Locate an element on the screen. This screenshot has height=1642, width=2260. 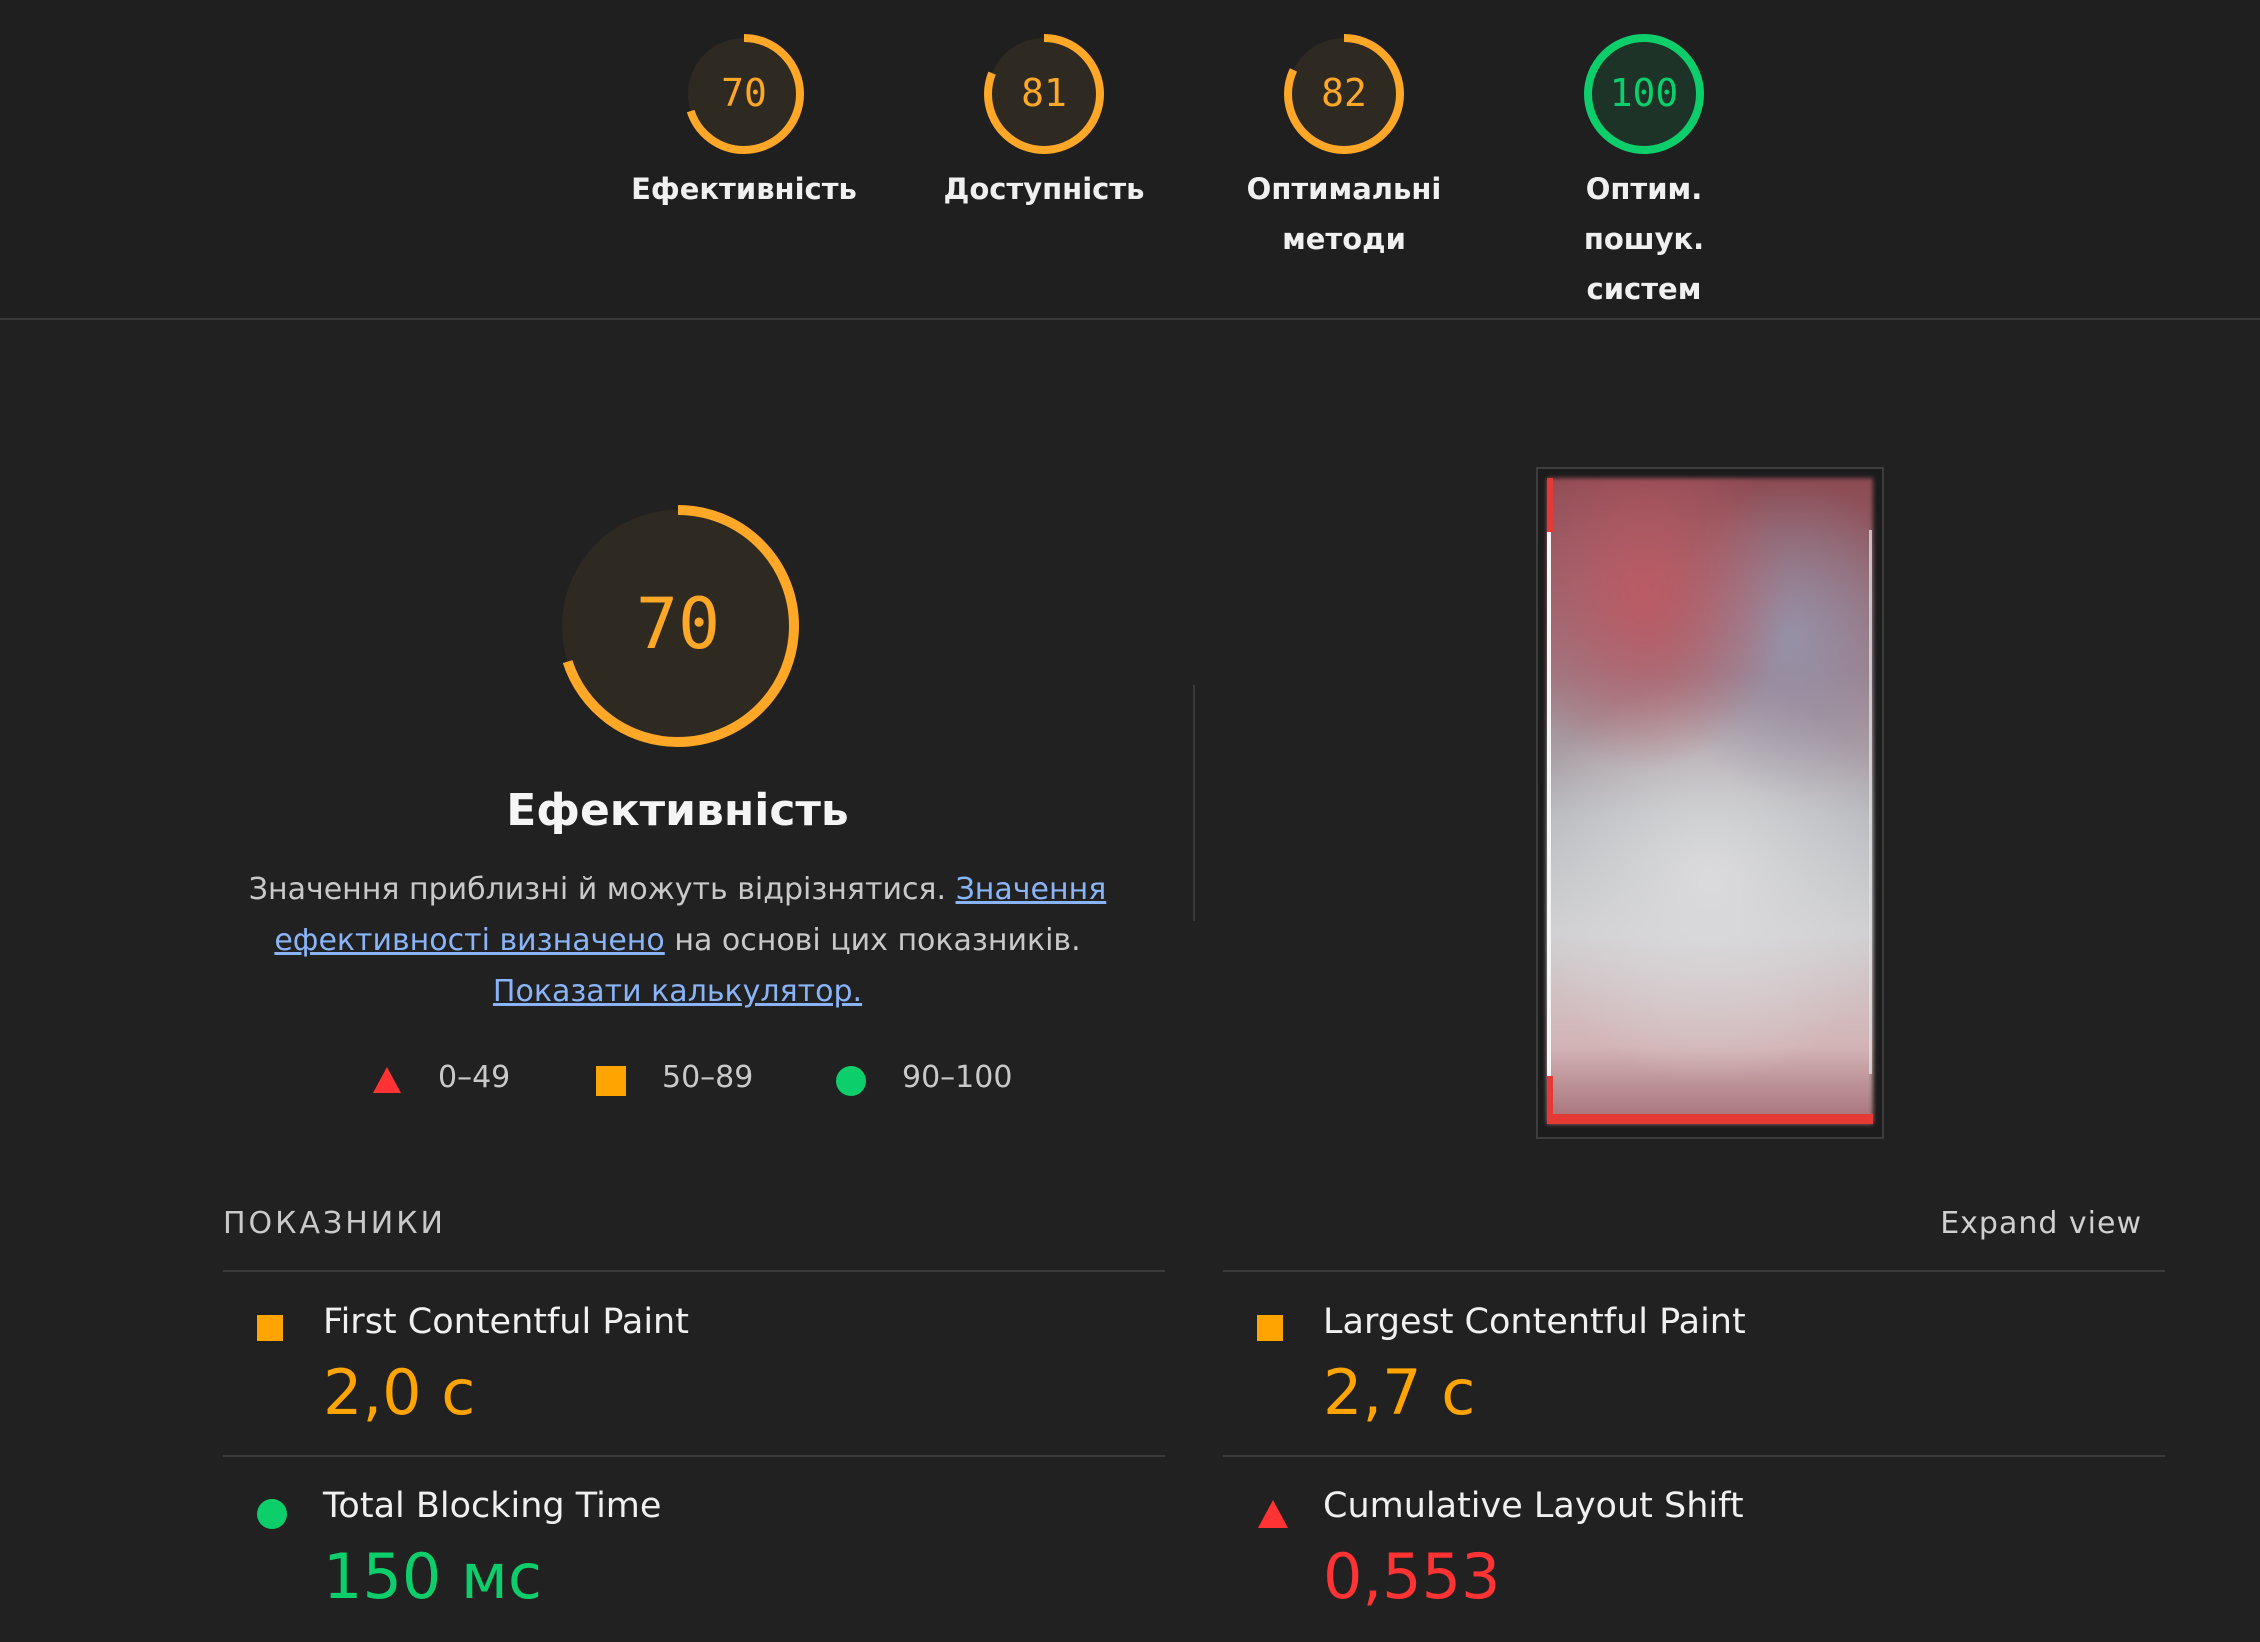
metric-name: First Contentful Paint is located at coordinates (506, 1322).